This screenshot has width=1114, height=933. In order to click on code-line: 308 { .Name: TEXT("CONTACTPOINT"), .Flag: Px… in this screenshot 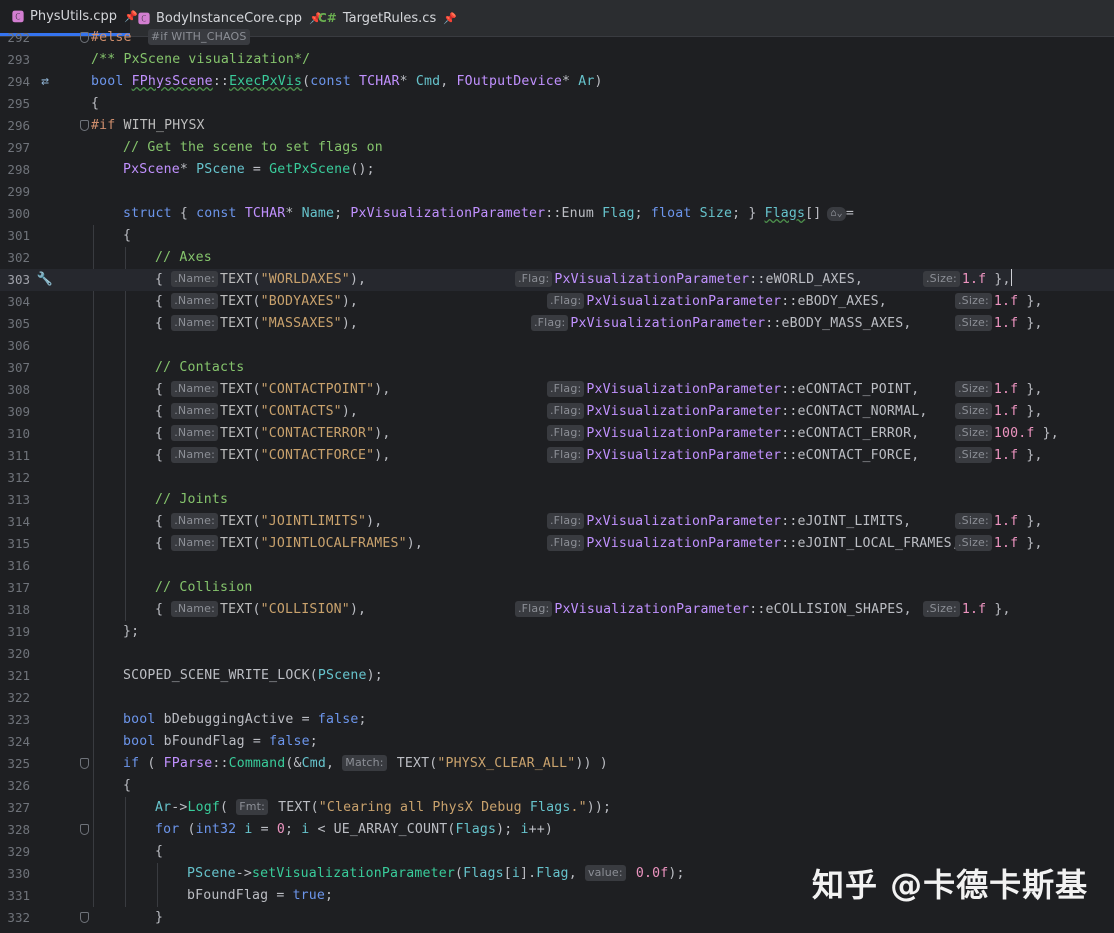, I will do `click(557, 390)`.